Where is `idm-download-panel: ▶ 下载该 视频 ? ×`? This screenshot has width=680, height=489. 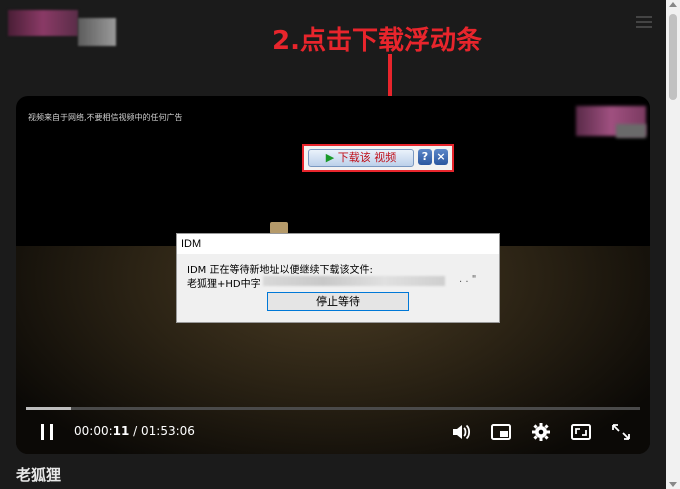
idm-download-panel: ▶ 下载该 视频 ? × is located at coordinates (378, 158).